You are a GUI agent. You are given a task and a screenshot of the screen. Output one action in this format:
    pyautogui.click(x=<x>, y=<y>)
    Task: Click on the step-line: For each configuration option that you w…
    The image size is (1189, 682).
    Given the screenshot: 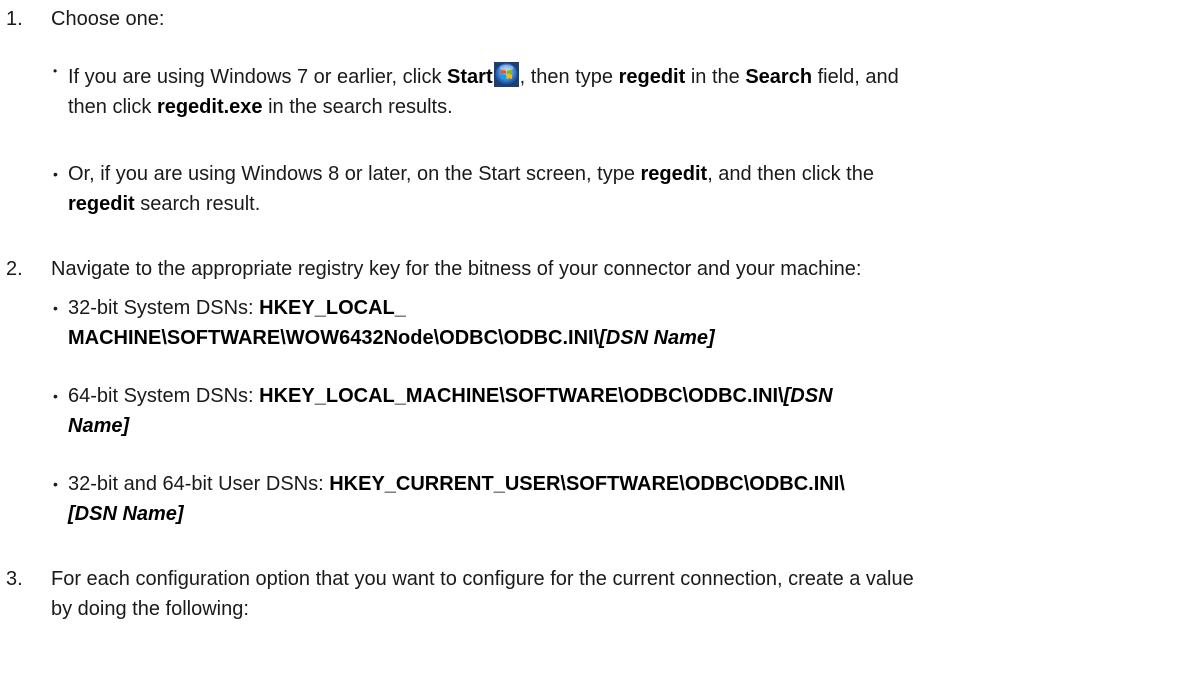 What is the action you would take?
    pyautogui.click(x=482, y=579)
    